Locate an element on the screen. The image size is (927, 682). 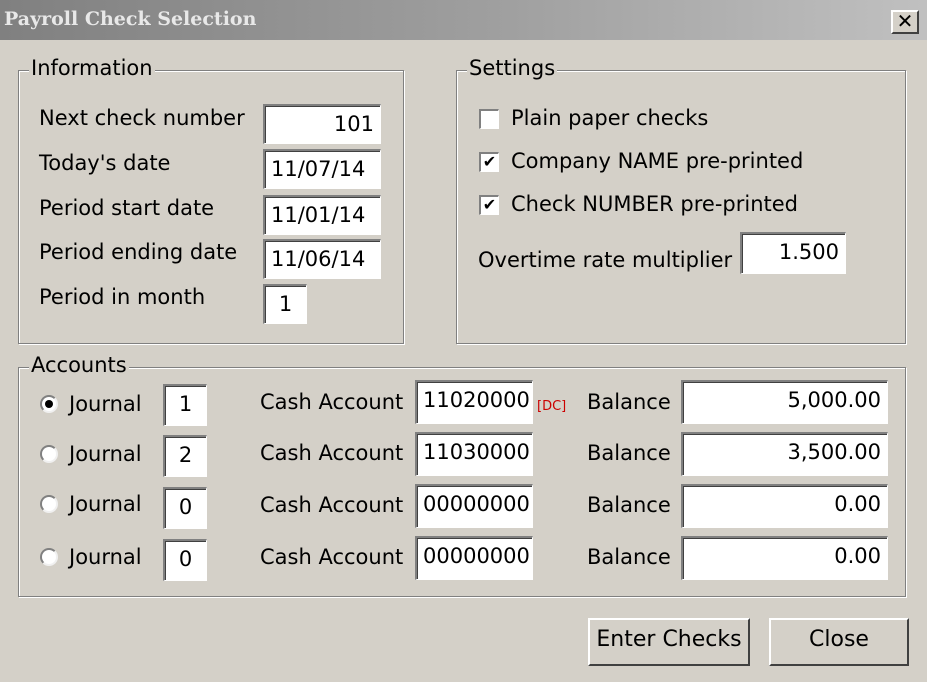
plain-paper-checkbox is located at coordinates (489, 119).